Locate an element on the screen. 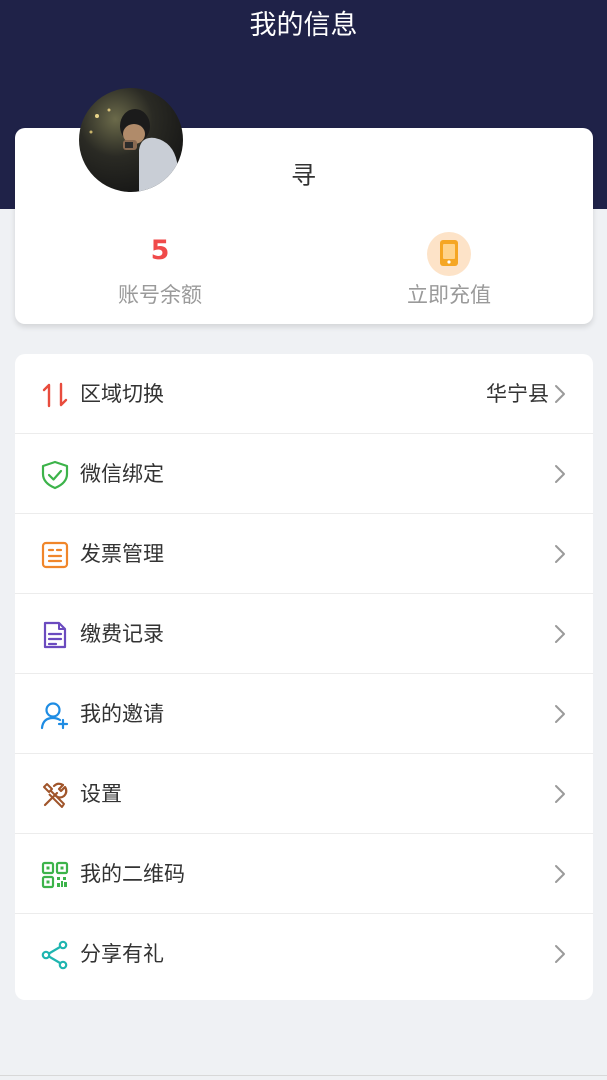  swap-arrows-icon is located at coordinates (55, 395).